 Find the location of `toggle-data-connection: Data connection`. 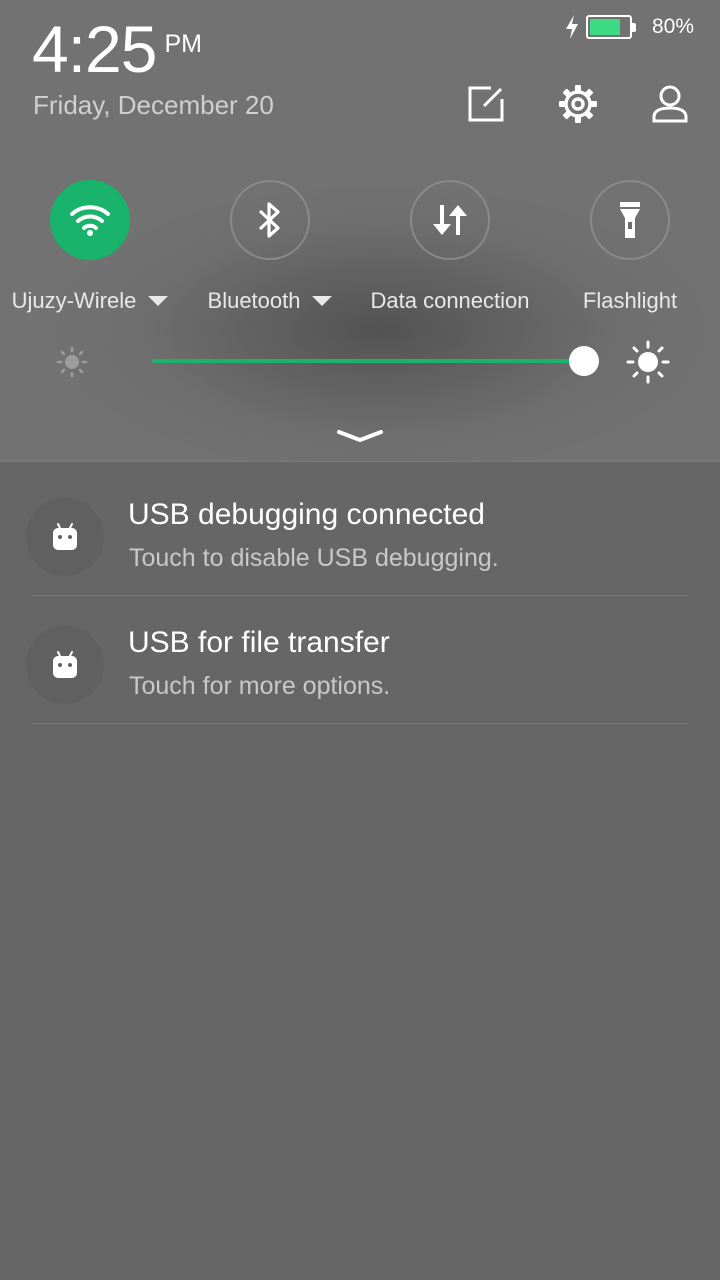

toggle-data-connection: Data connection is located at coordinates (450, 248).